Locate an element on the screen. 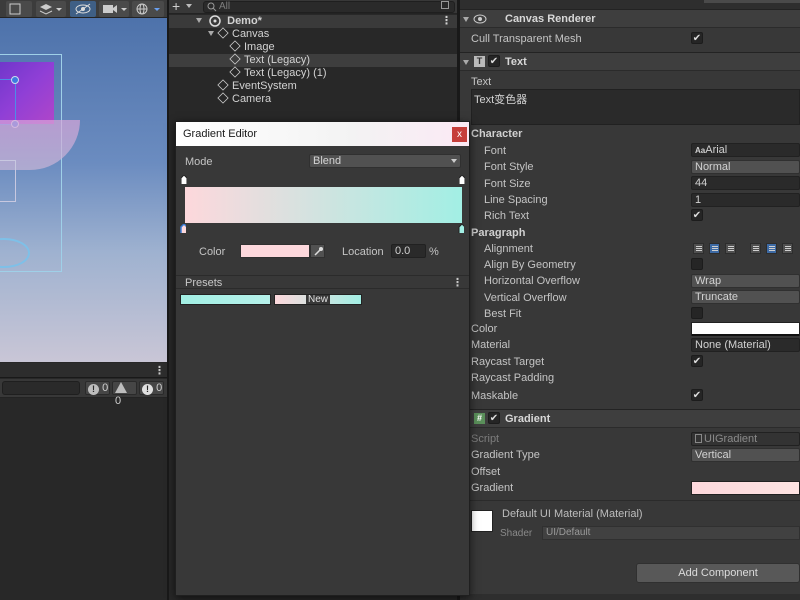 The height and width of the screenshot is (600, 800). gradient-editor-titlebar: Gradient Editor is located at coordinates (322, 134).